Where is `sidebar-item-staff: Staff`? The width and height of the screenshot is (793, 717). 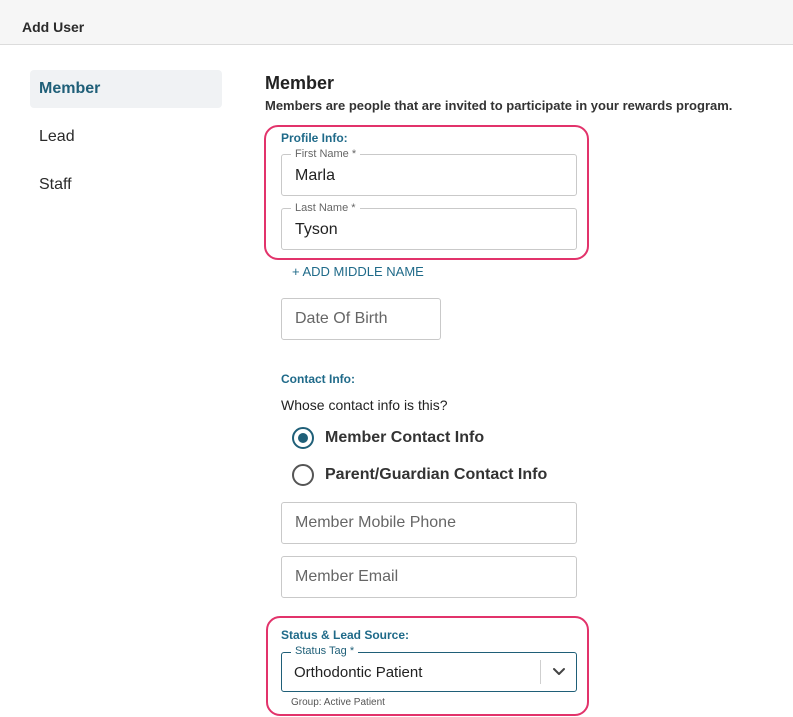
sidebar-item-staff: Staff is located at coordinates (126, 185).